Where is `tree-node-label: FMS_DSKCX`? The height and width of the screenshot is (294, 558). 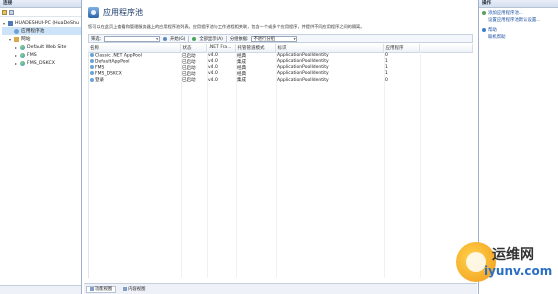
tree-node-label: FMS_DSKCX is located at coordinates (41, 63).